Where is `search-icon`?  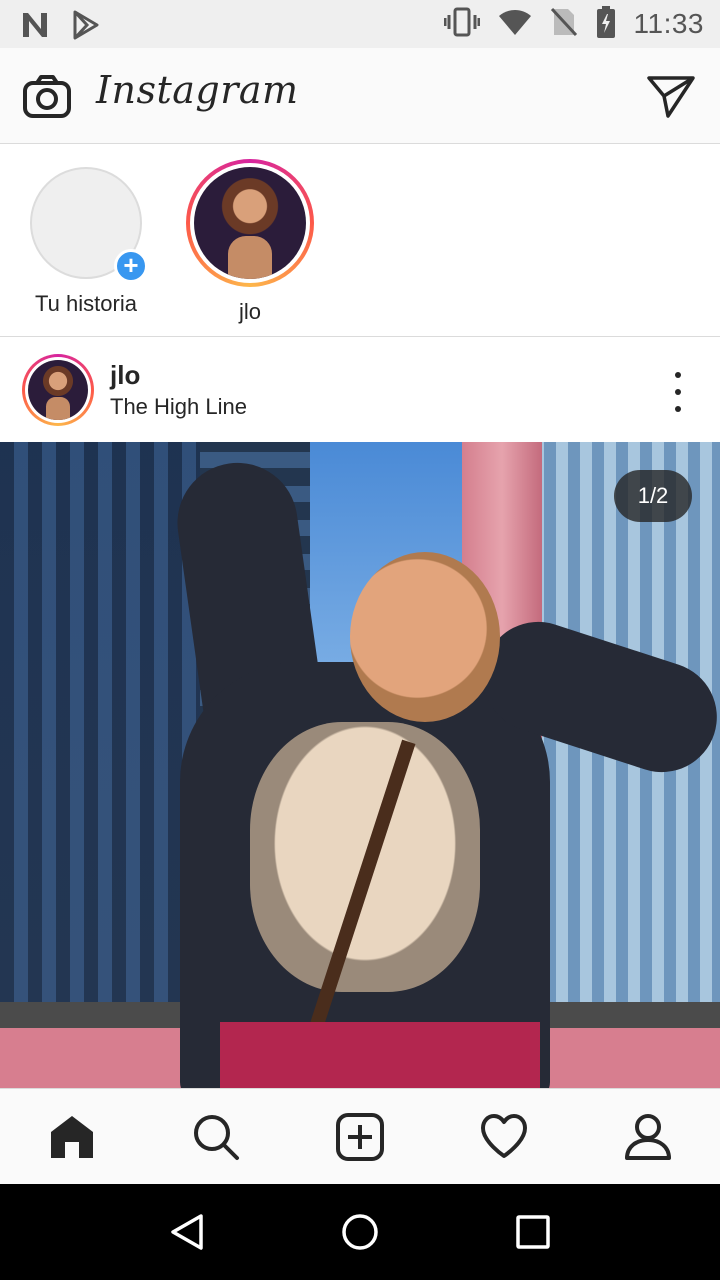 search-icon is located at coordinates (216, 1137).